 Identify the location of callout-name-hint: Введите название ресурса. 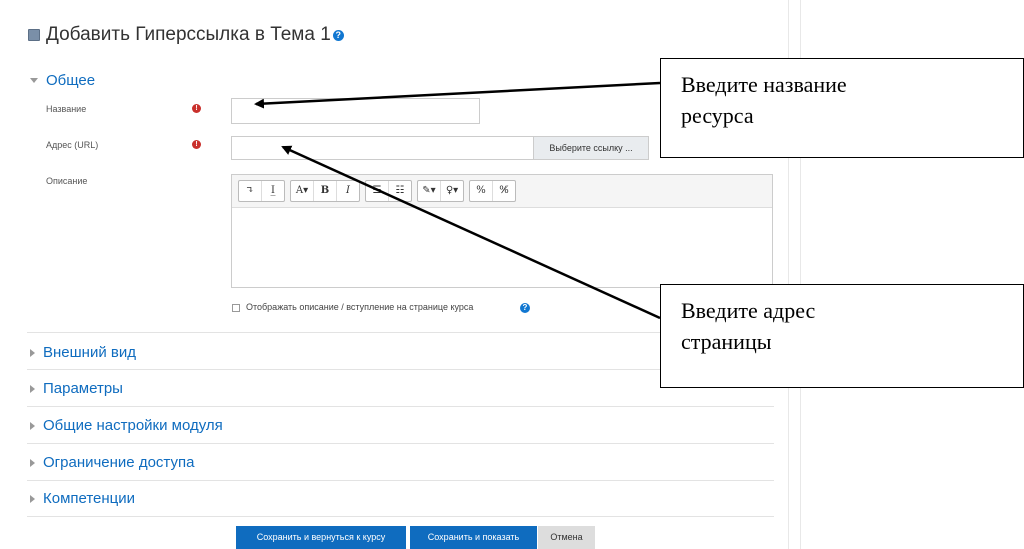
(842, 108).